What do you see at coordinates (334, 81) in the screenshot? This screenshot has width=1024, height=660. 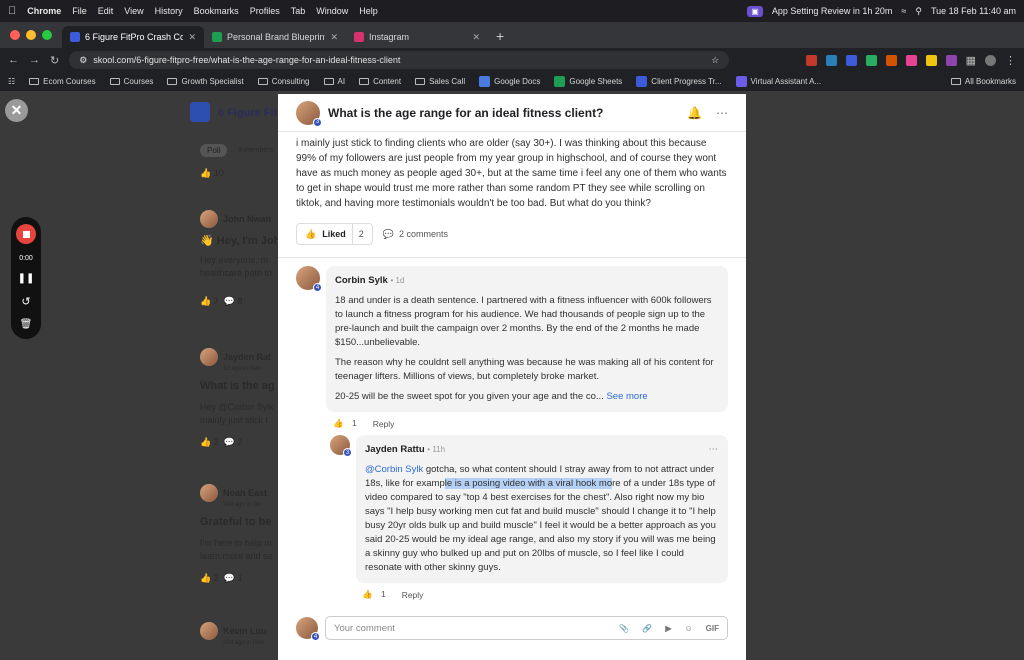 I see `bookmark-folder: AI` at bounding box center [334, 81].